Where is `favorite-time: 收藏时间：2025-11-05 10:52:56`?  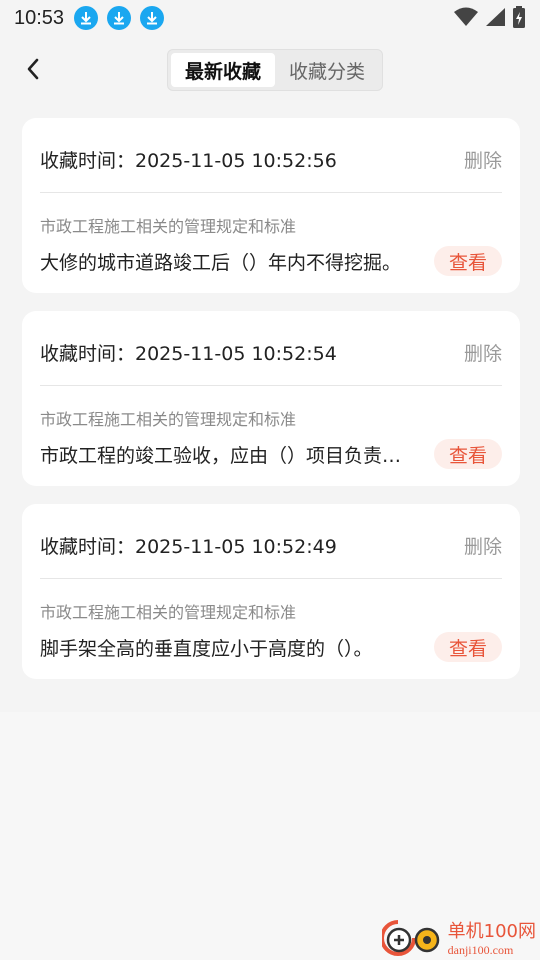 favorite-time: 收藏时间：2025-11-05 10:52:56 is located at coordinates (188, 161).